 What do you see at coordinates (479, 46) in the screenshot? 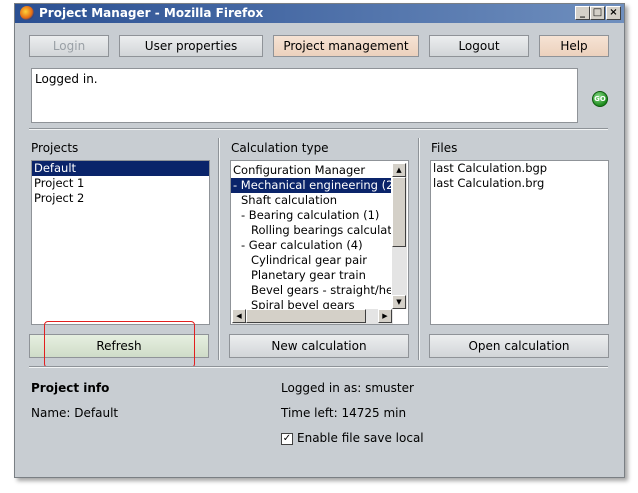
I see `logout-button: Logout` at bounding box center [479, 46].